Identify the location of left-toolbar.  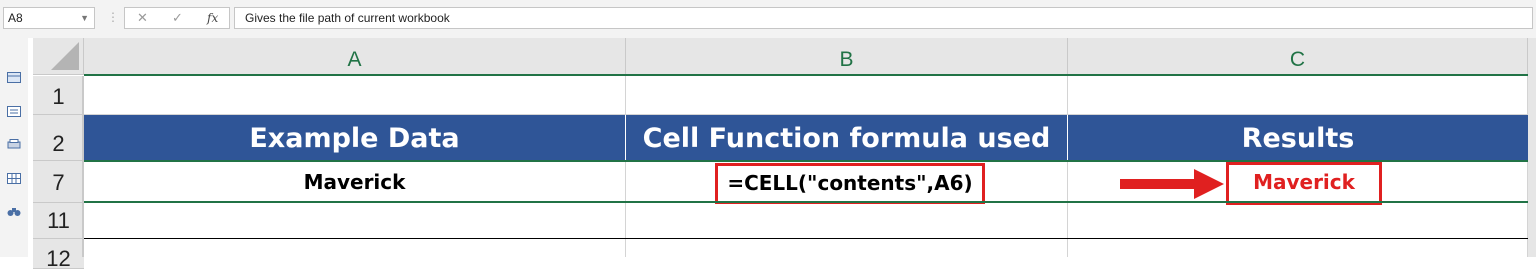
(14, 147).